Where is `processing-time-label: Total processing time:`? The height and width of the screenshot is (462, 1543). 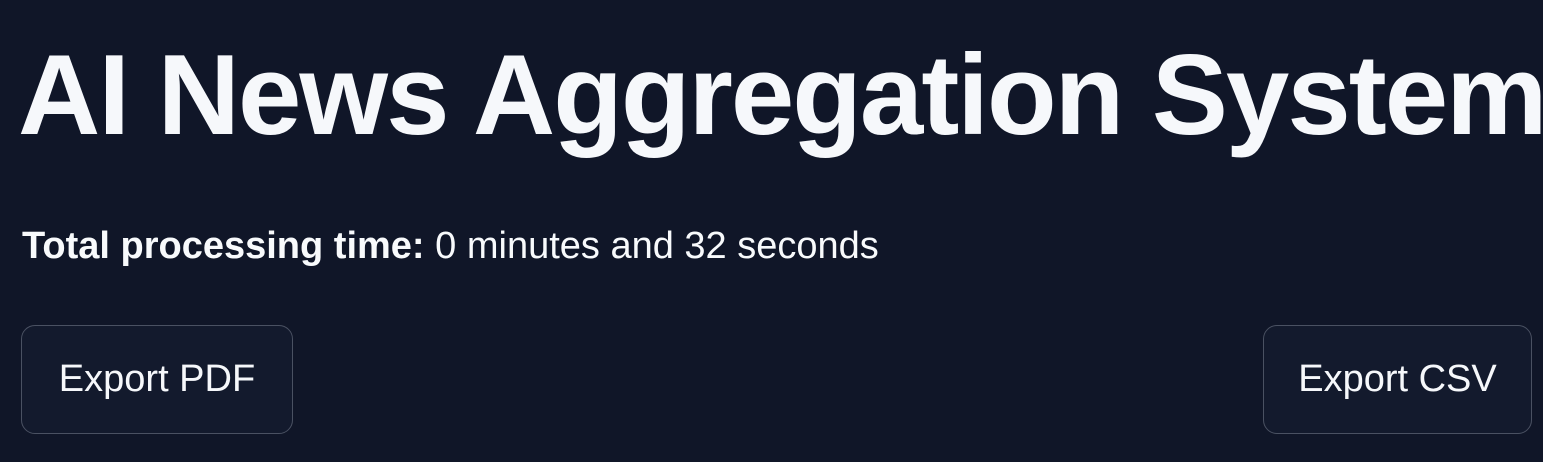
processing-time-label: Total processing time: is located at coordinates (223, 246).